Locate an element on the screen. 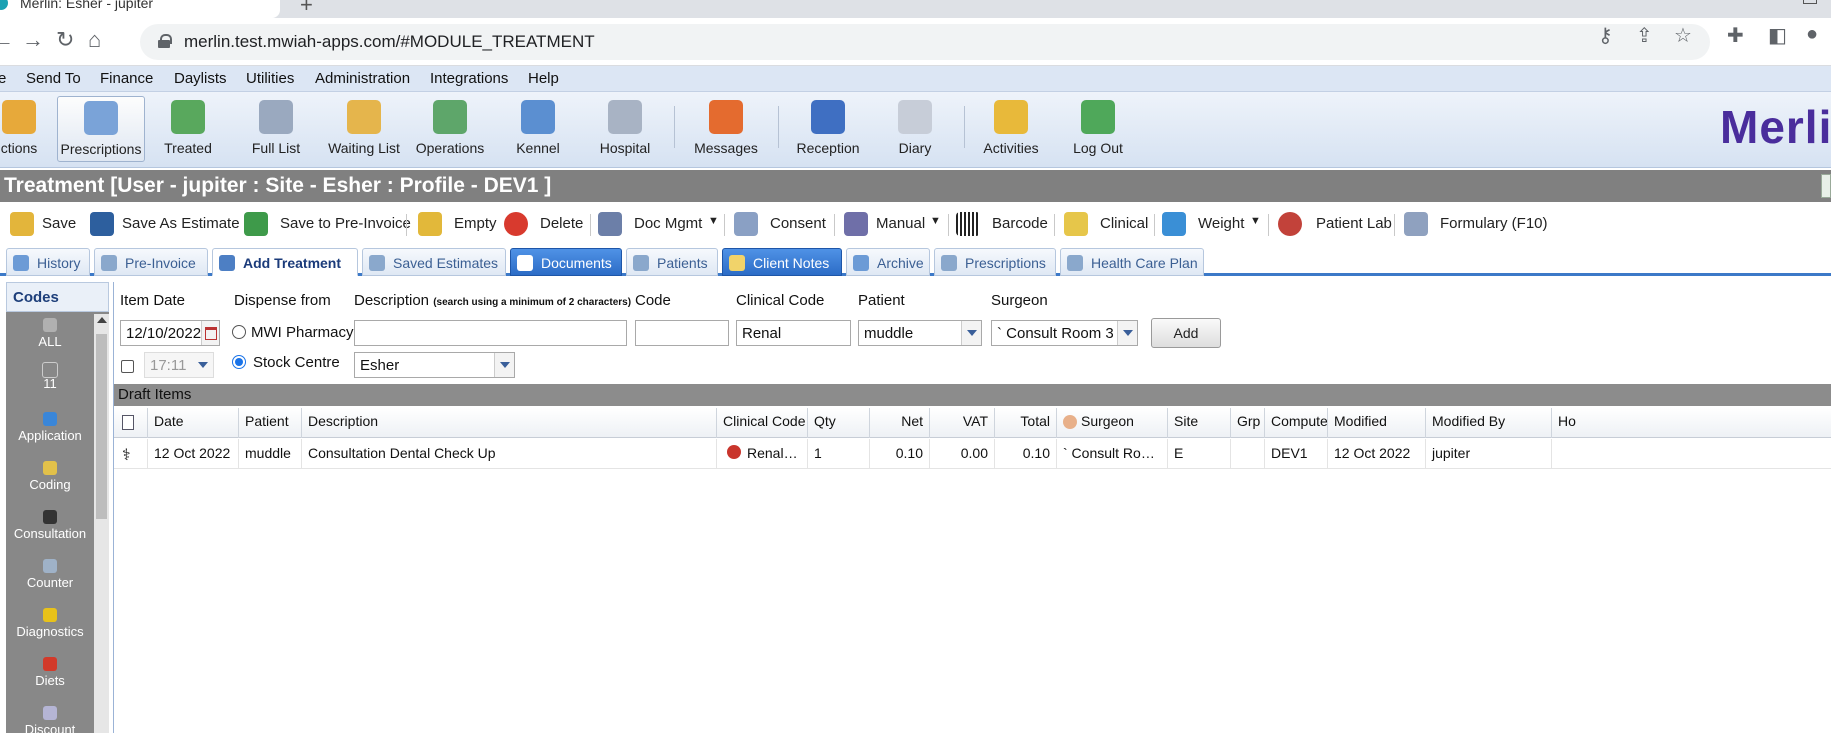  home-icon: ⌂ is located at coordinates (94, 40).